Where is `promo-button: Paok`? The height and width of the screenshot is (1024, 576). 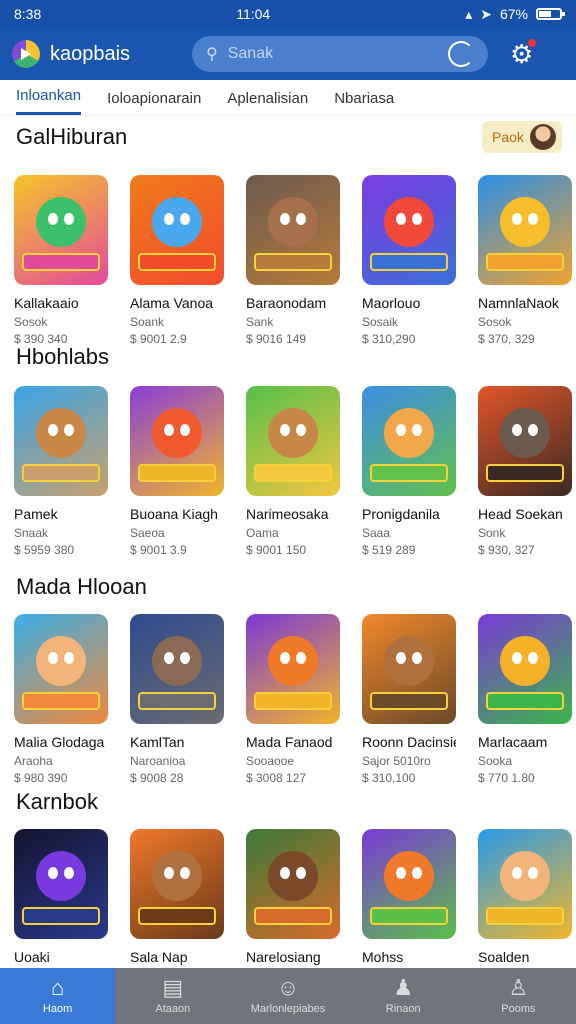
promo-button: Paok is located at coordinates (522, 137).